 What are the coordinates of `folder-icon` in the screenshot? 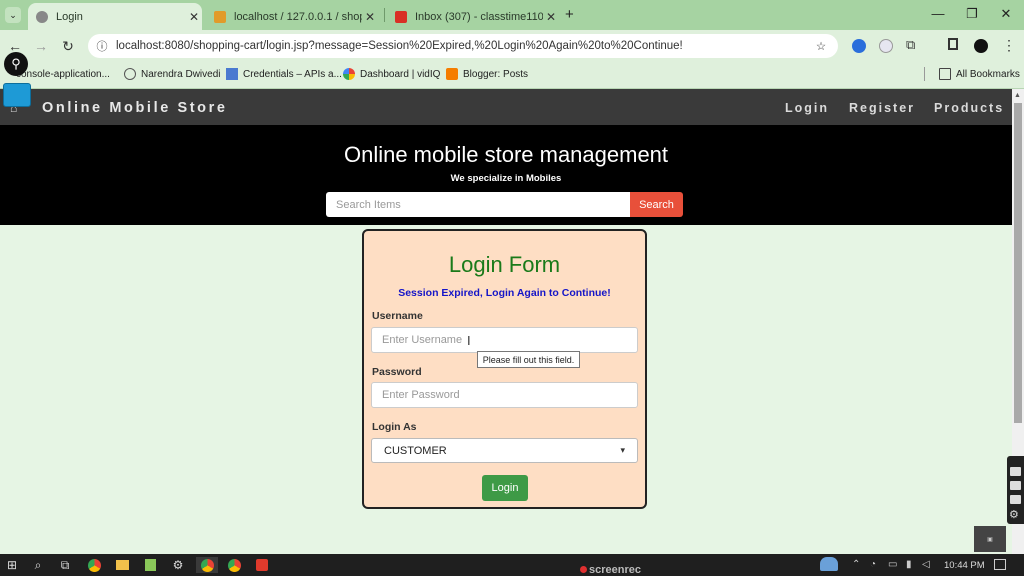 It's located at (945, 74).